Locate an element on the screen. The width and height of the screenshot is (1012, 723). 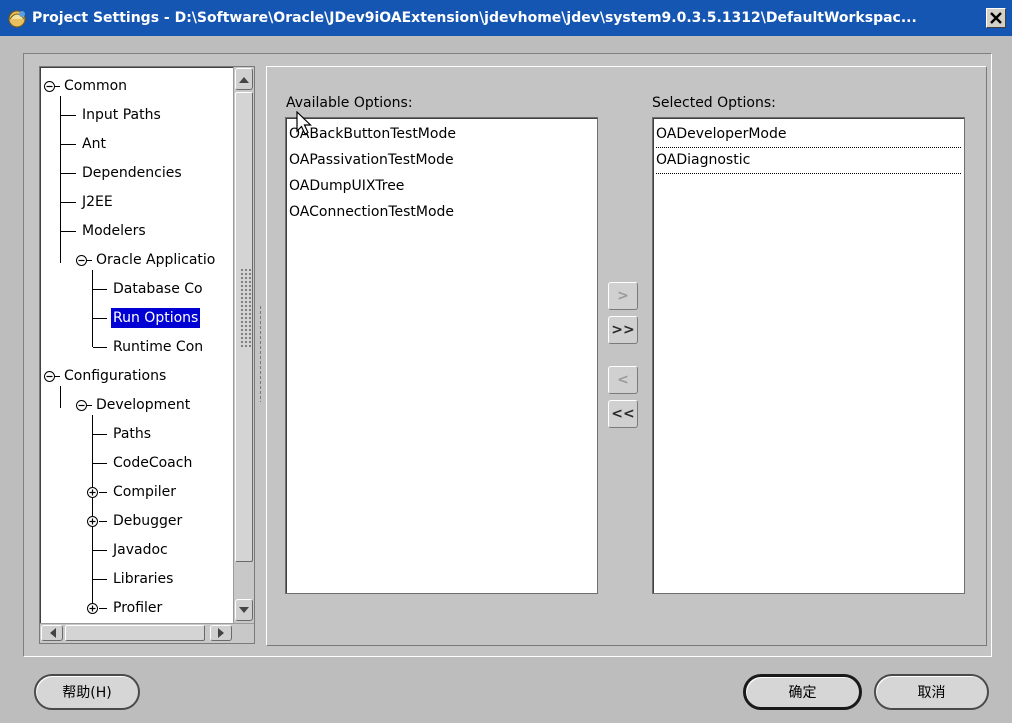
scroll-thumb is located at coordinates (244, 327).